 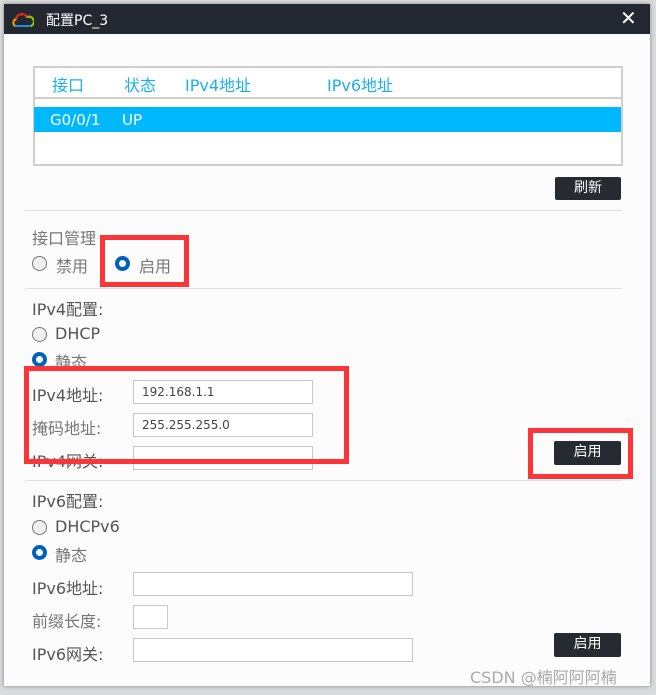 What do you see at coordinates (587, 645) in the screenshot?
I see `ipv6-apply-button: 启用` at bounding box center [587, 645].